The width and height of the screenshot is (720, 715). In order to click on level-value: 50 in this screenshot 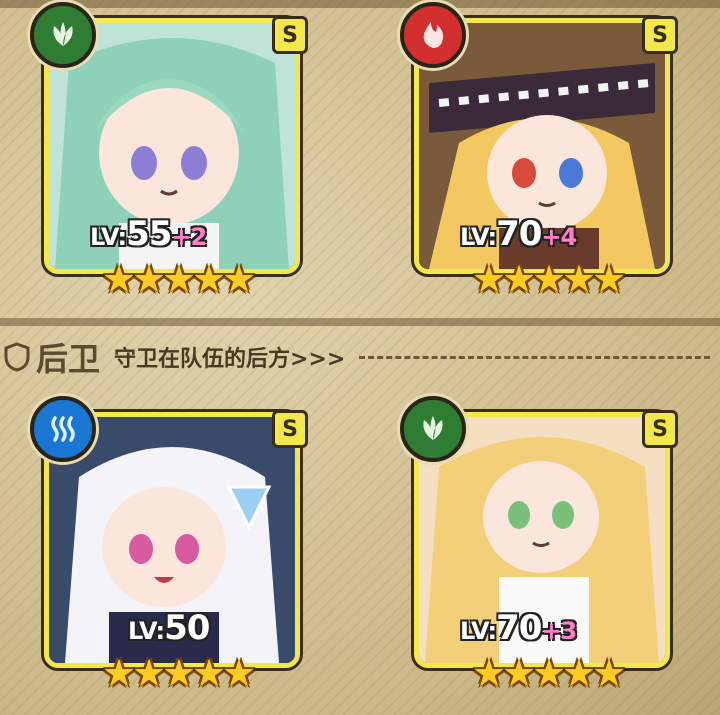, I will do `click(187, 628)`.